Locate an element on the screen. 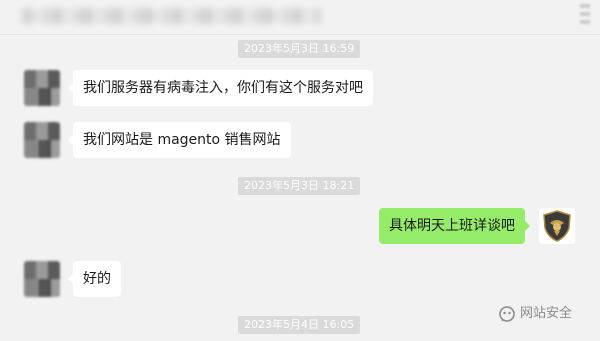 The height and width of the screenshot is (341, 600). timestamp: 2023年5月4日 16:05 is located at coordinates (299, 325).